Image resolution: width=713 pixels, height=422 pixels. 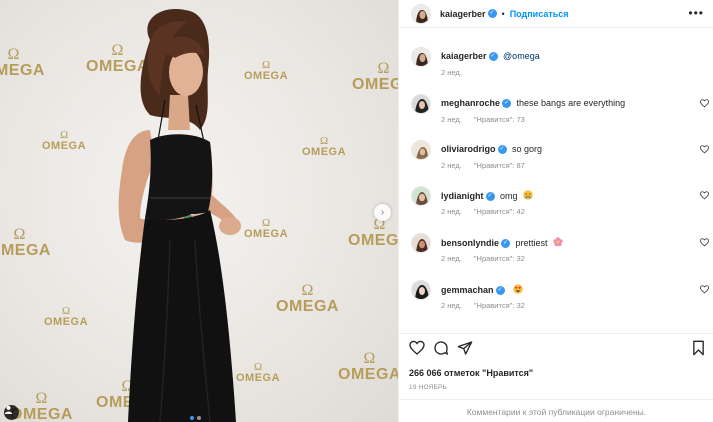 I want to click on crying-face-emoji-icon, so click(x=528, y=195).